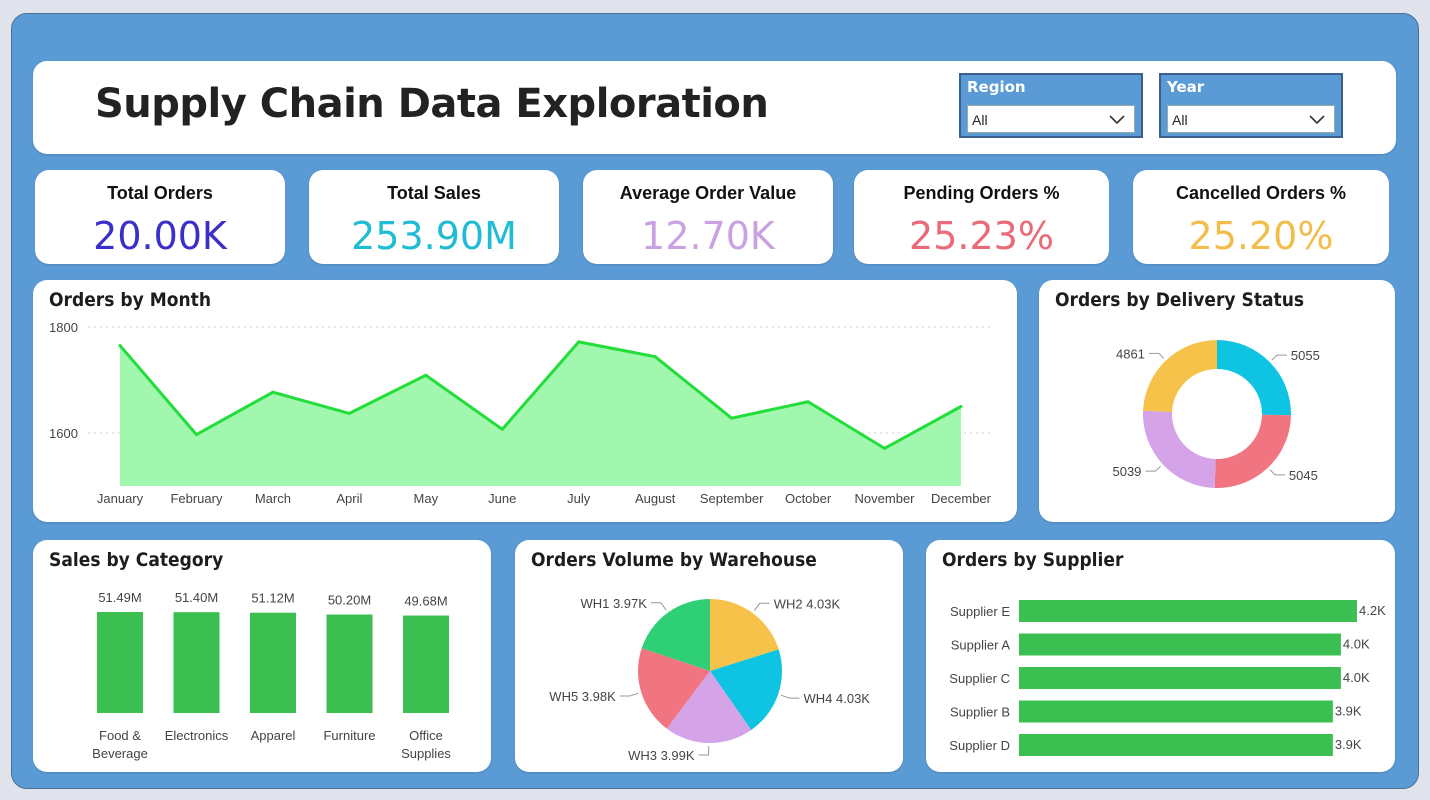 The image size is (1430, 800). I want to click on kpi-value: 25.23%, so click(981, 236).